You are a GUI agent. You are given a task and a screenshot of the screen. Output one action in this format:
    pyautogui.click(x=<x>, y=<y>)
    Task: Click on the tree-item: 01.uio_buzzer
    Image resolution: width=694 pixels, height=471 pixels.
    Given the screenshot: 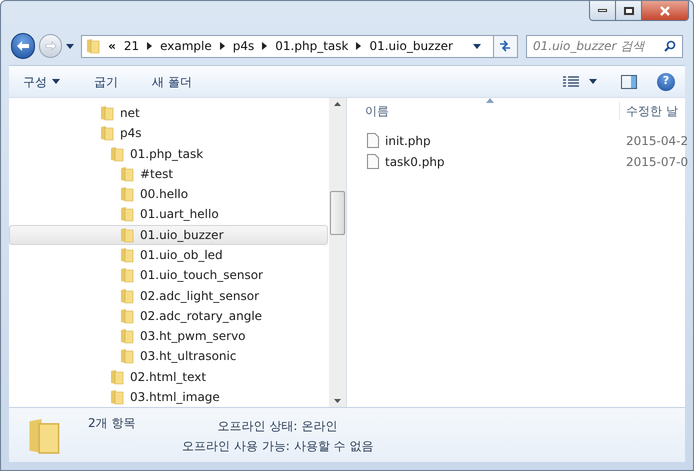 What is the action you would take?
    pyautogui.click(x=168, y=234)
    